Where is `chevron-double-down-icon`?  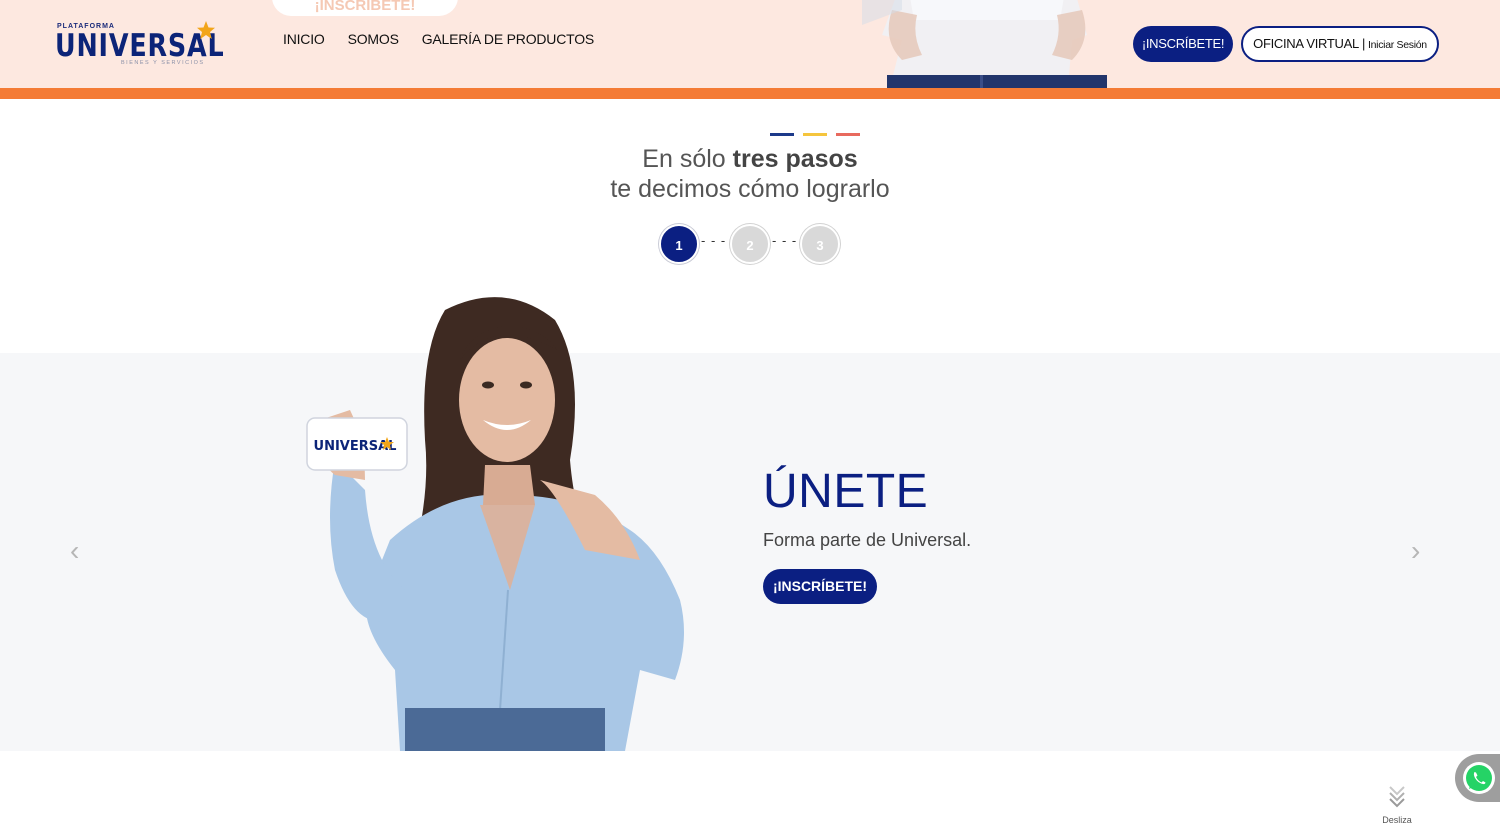
chevron-double-down-icon is located at coordinates (1397, 797).